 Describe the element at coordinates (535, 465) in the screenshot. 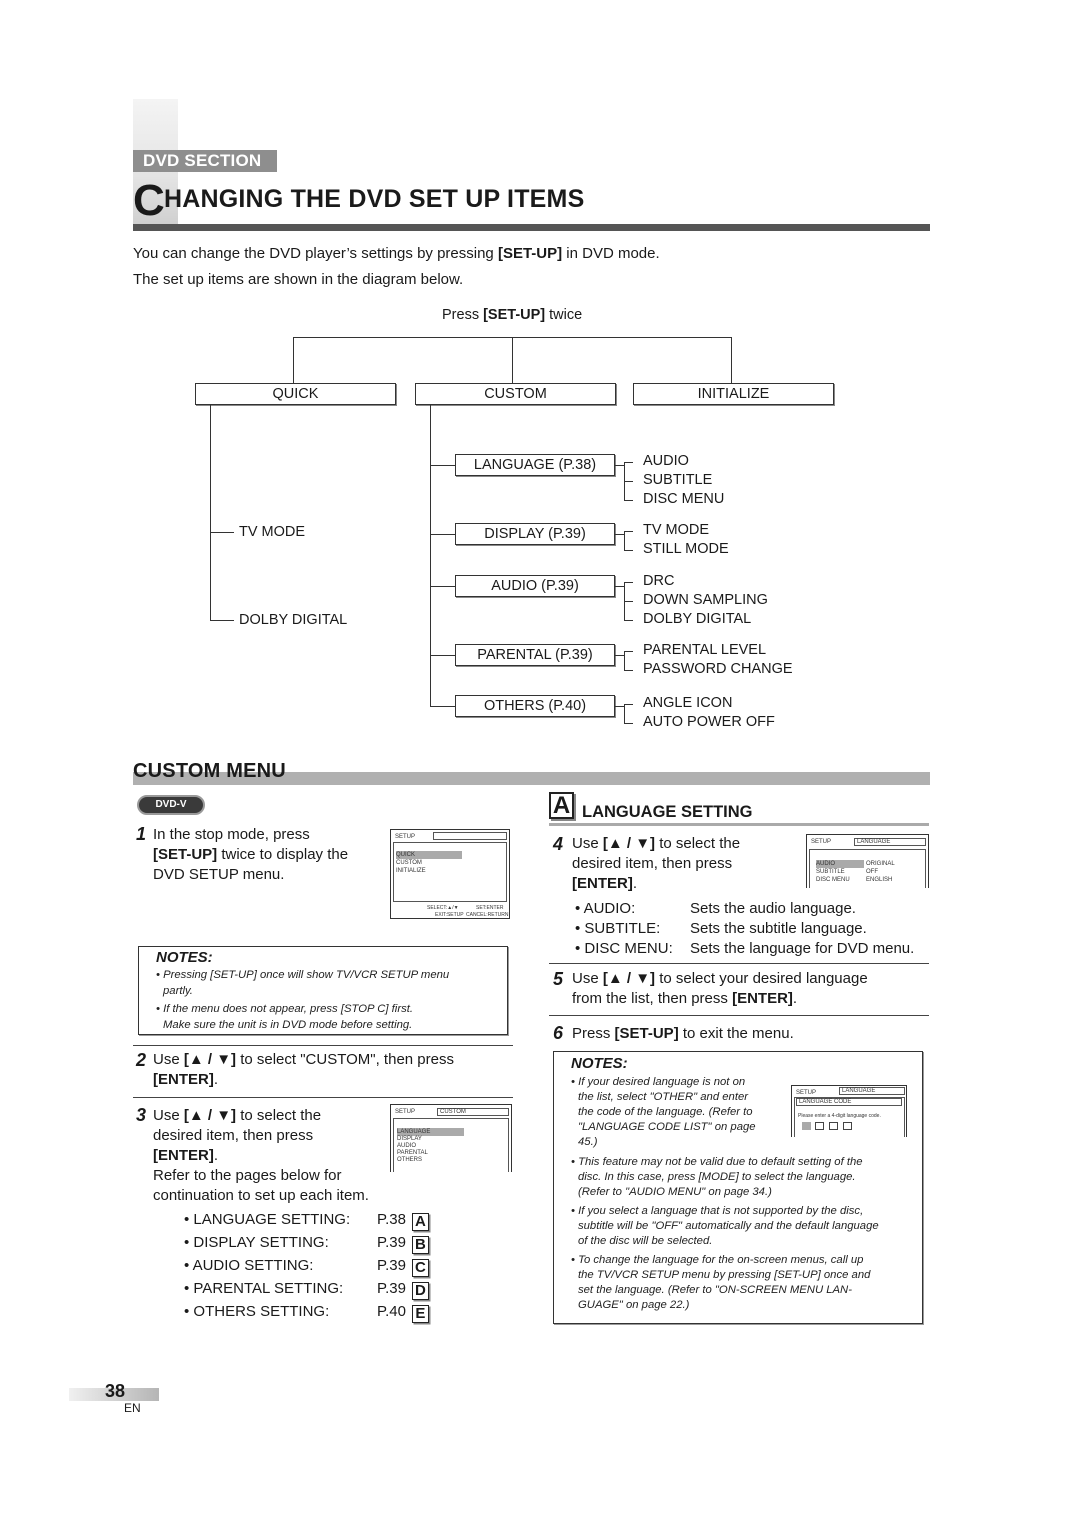

I see `diagram-node-language: LANGUAGE (P.38)` at that location.